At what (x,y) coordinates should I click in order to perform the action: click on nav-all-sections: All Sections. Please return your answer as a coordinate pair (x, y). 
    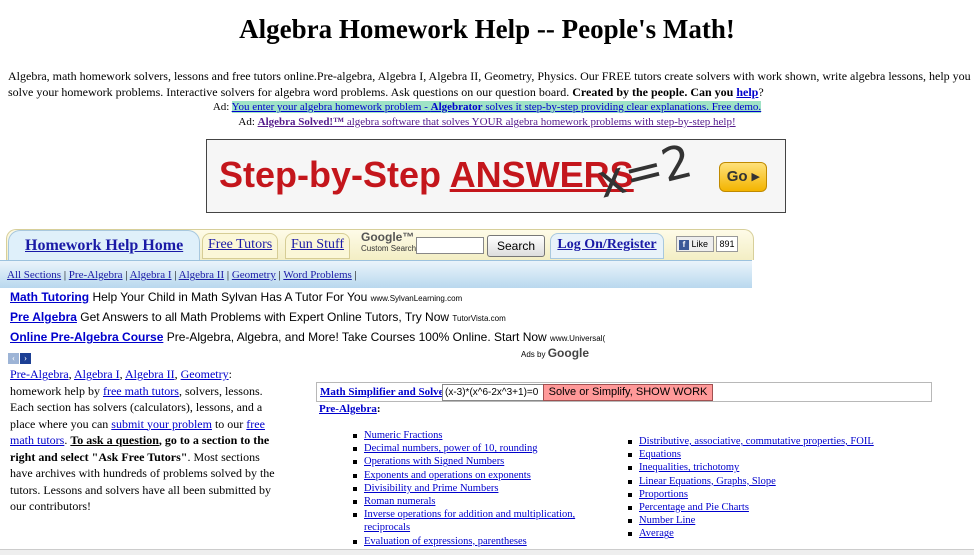
    Looking at the image, I should click on (34, 275).